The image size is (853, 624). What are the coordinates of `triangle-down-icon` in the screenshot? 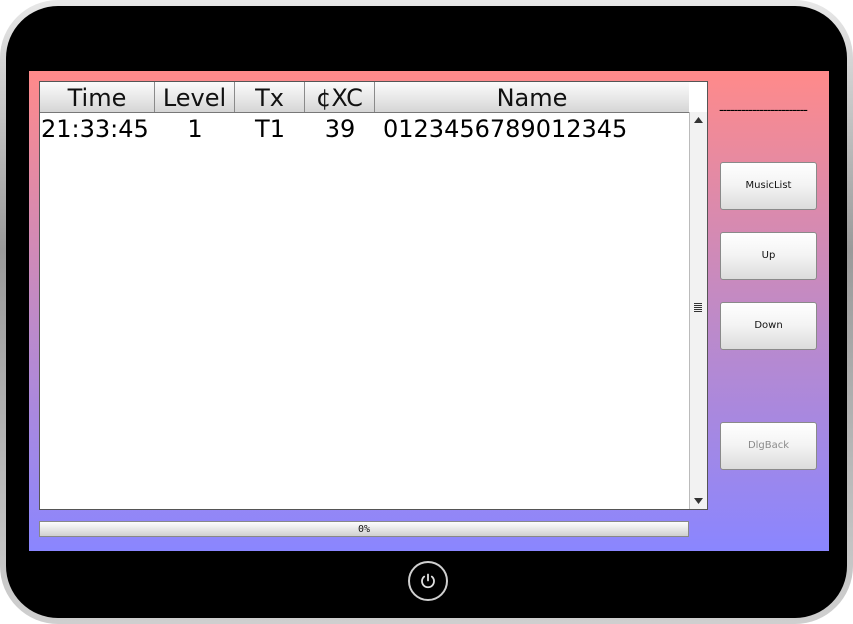 It's located at (698, 501).